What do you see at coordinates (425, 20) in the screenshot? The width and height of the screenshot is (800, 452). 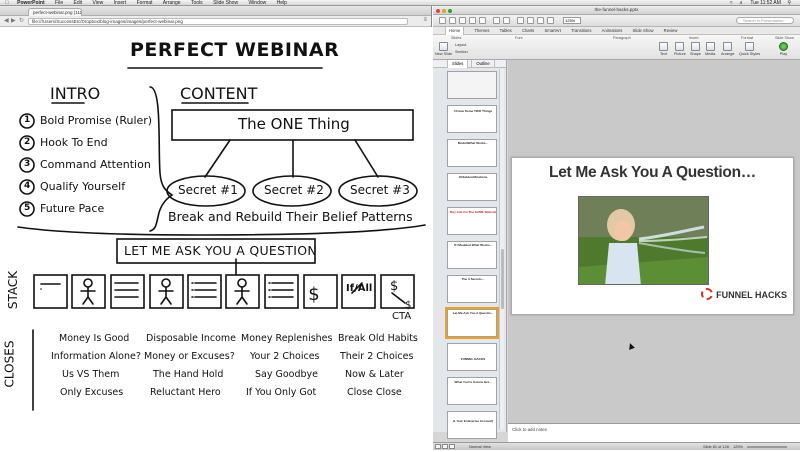 I see `browser-menu-icon: ≡` at bounding box center [425, 20].